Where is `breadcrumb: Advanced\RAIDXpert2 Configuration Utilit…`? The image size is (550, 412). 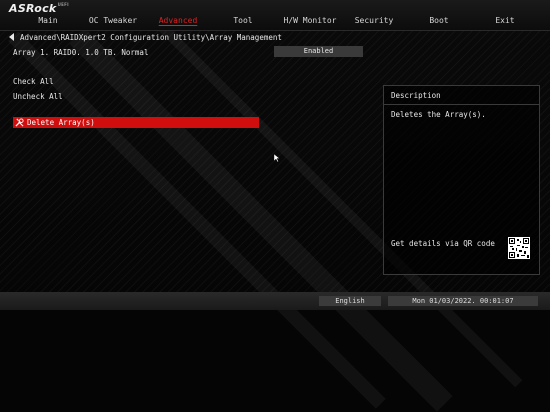 breadcrumb: Advanced\RAIDXpert2 Configuration Utilit… is located at coordinates (145, 37).